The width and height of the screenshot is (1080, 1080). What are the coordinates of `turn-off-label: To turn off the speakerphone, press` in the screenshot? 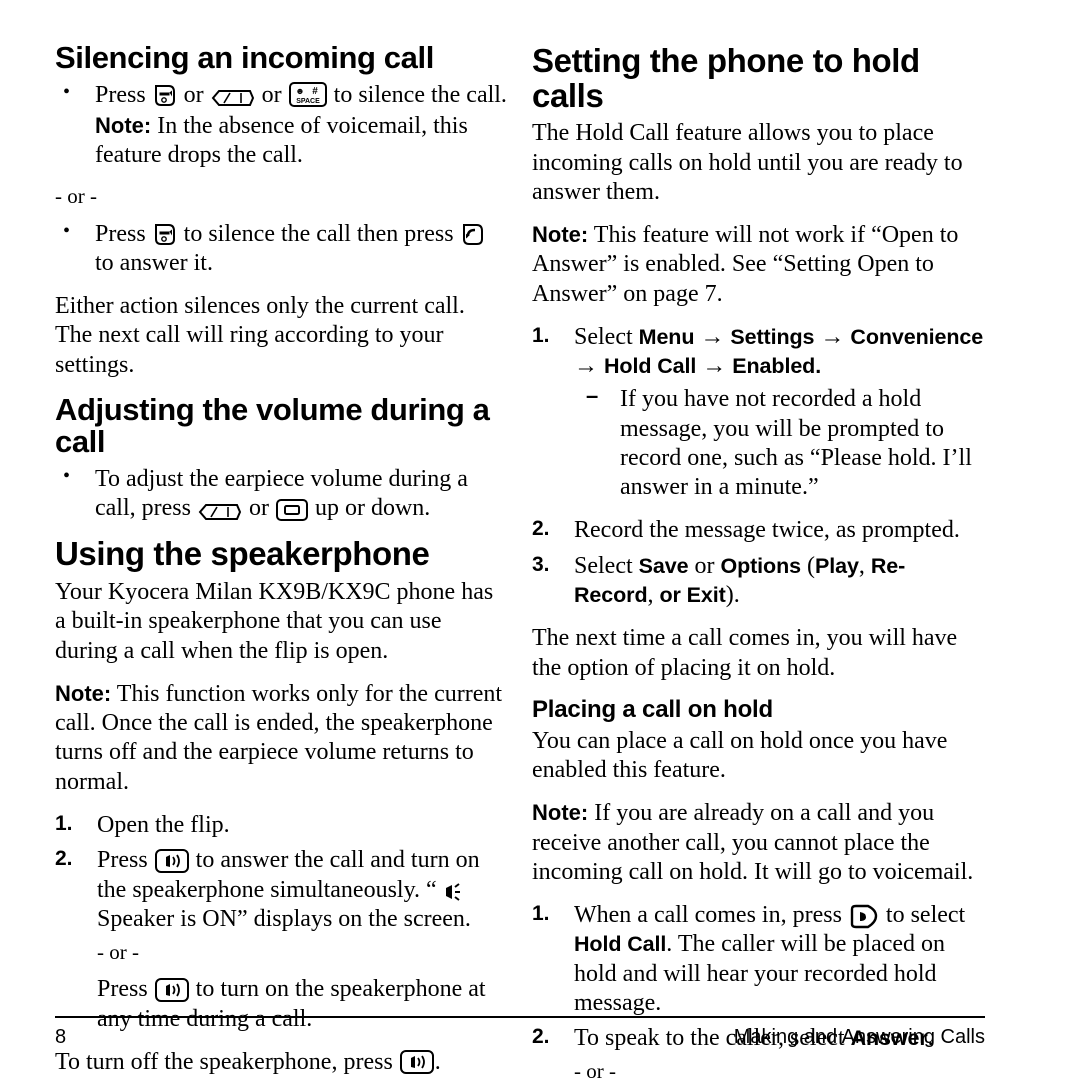 It's located at (224, 1061).